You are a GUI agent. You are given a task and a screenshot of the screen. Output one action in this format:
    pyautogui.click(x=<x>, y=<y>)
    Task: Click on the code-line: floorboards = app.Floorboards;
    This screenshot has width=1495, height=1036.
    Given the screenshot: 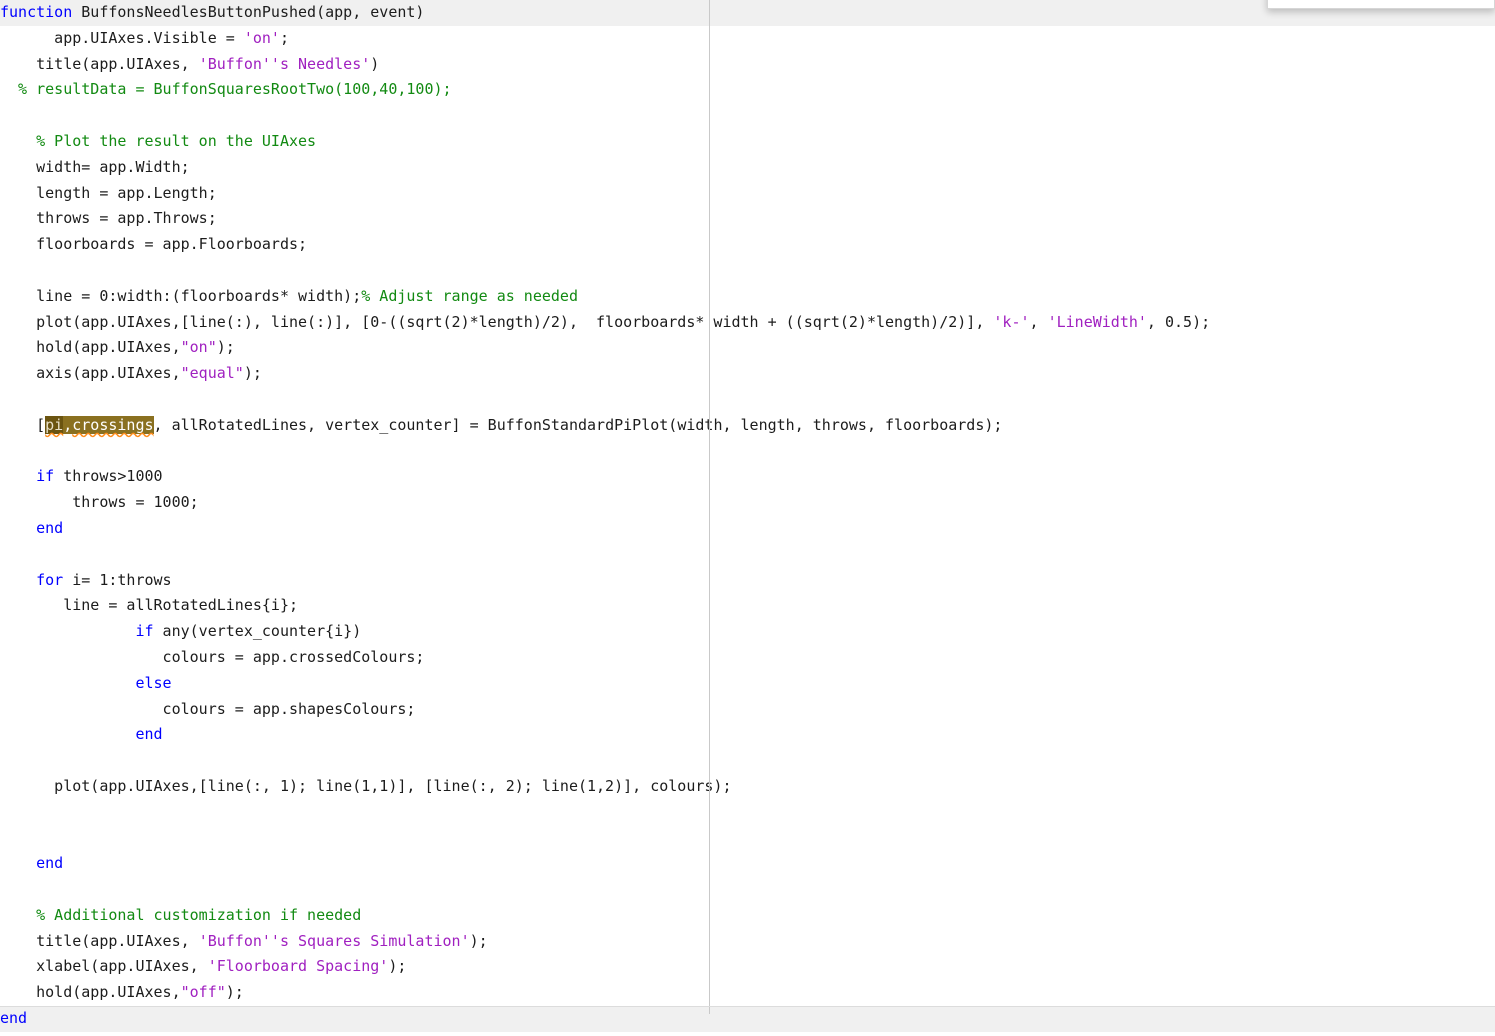 What is the action you would take?
    pyautogui.click(x=747, y=245)
    